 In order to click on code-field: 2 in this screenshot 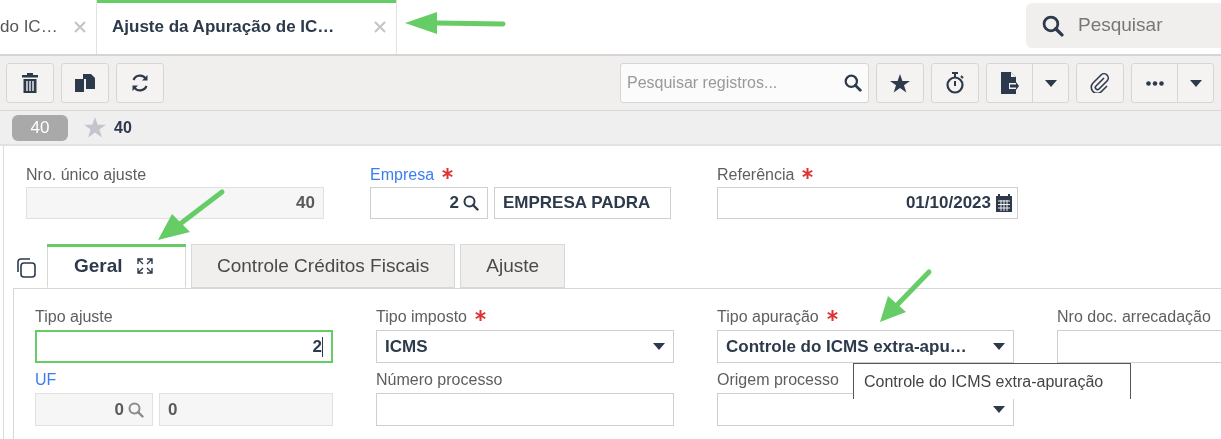, I will do `click(429, 203)`.